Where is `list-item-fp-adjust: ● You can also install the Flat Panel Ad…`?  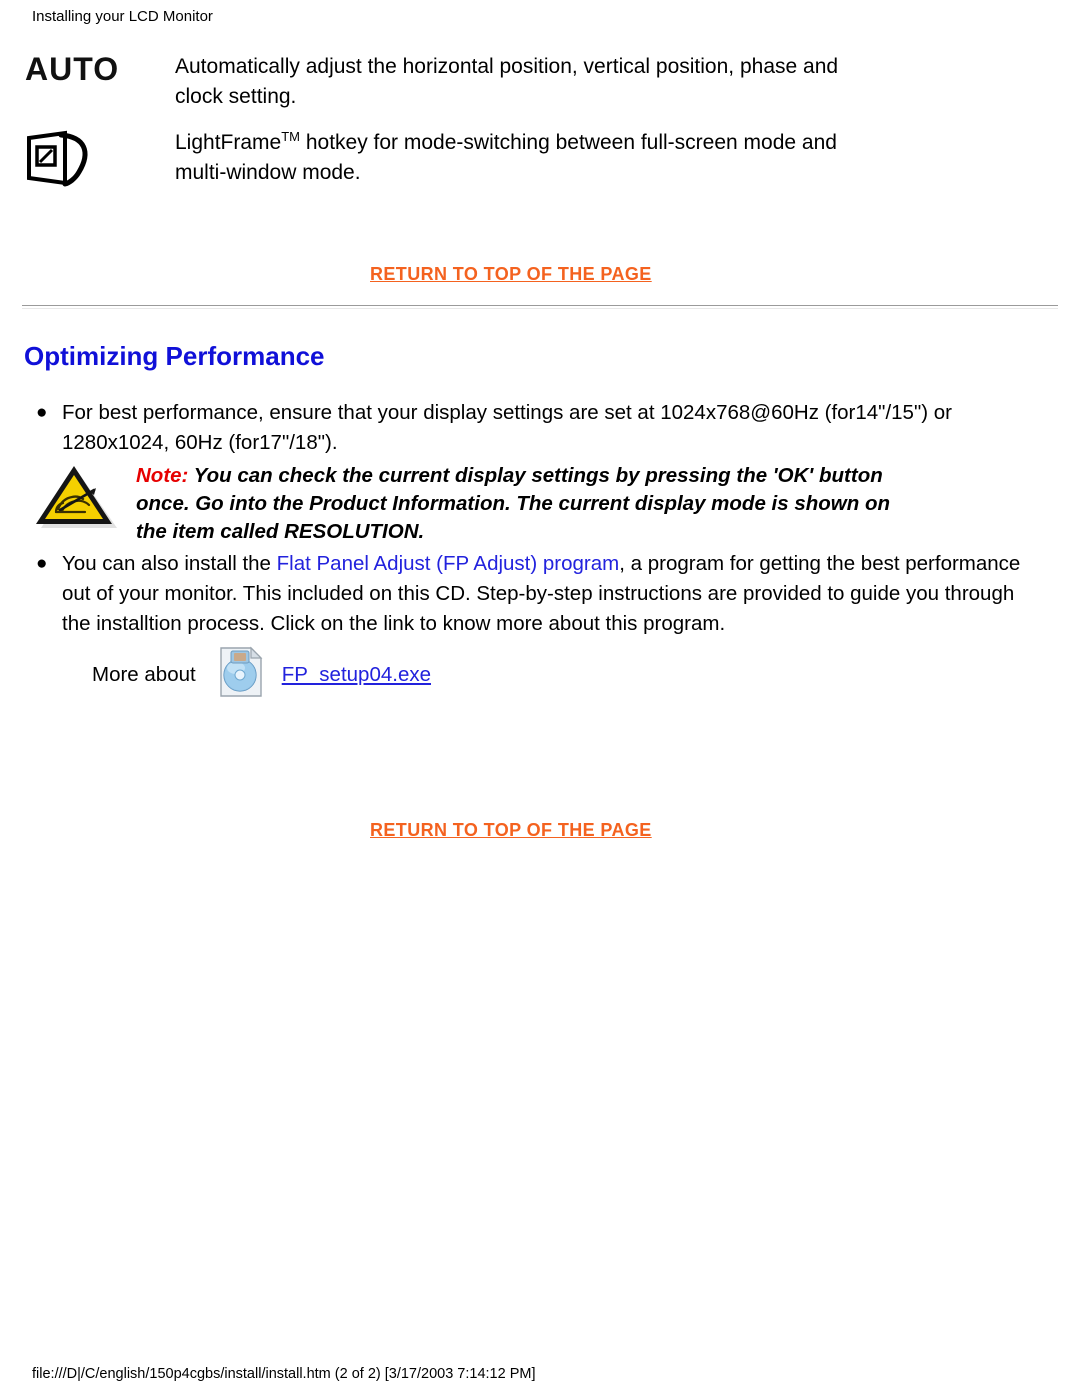
list-item-fp-adjust: ● You can also install the Flat Panel Ad… is located at coordinates (536, 594).